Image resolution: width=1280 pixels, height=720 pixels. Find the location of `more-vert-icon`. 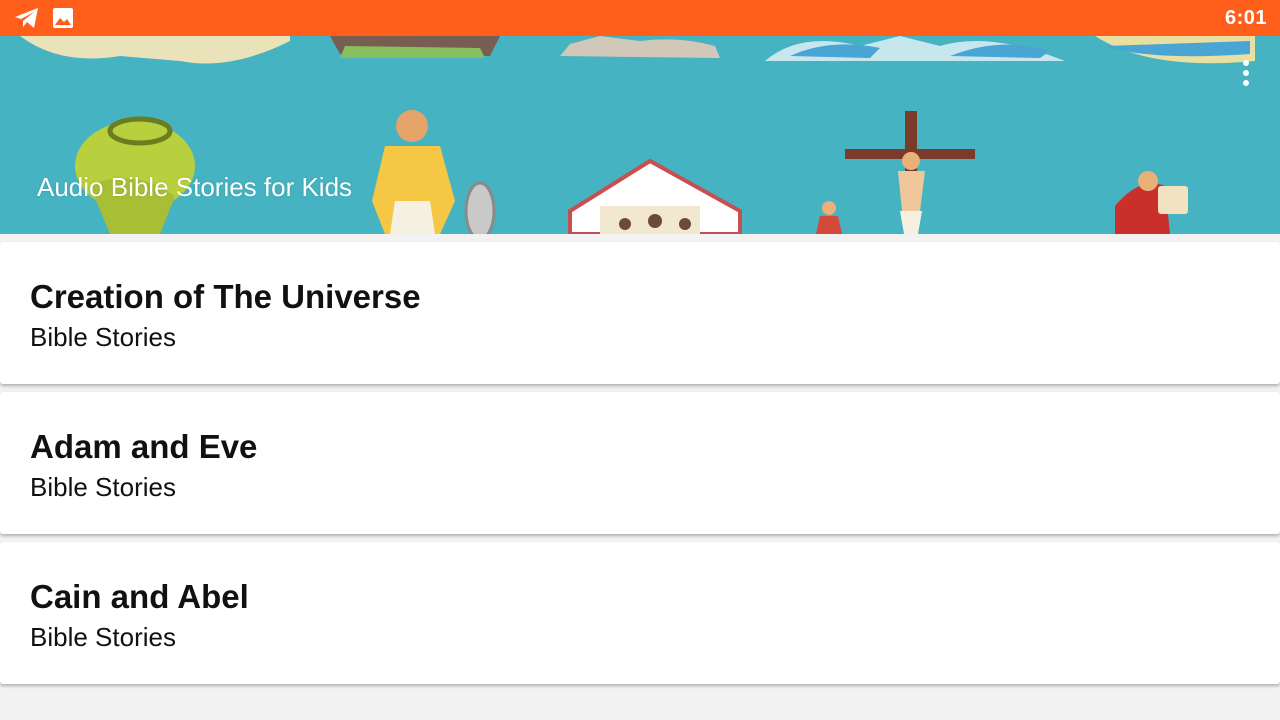

more-vert-icon is located at coordinates (1246, 73).